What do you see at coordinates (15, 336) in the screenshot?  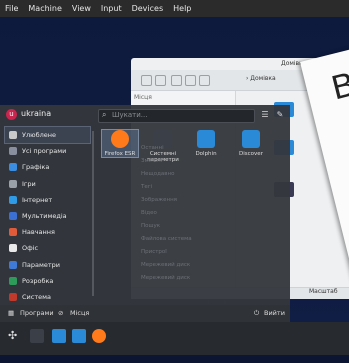 I see `kde-menu-icon: ✣` at bounding box center [15, 336].